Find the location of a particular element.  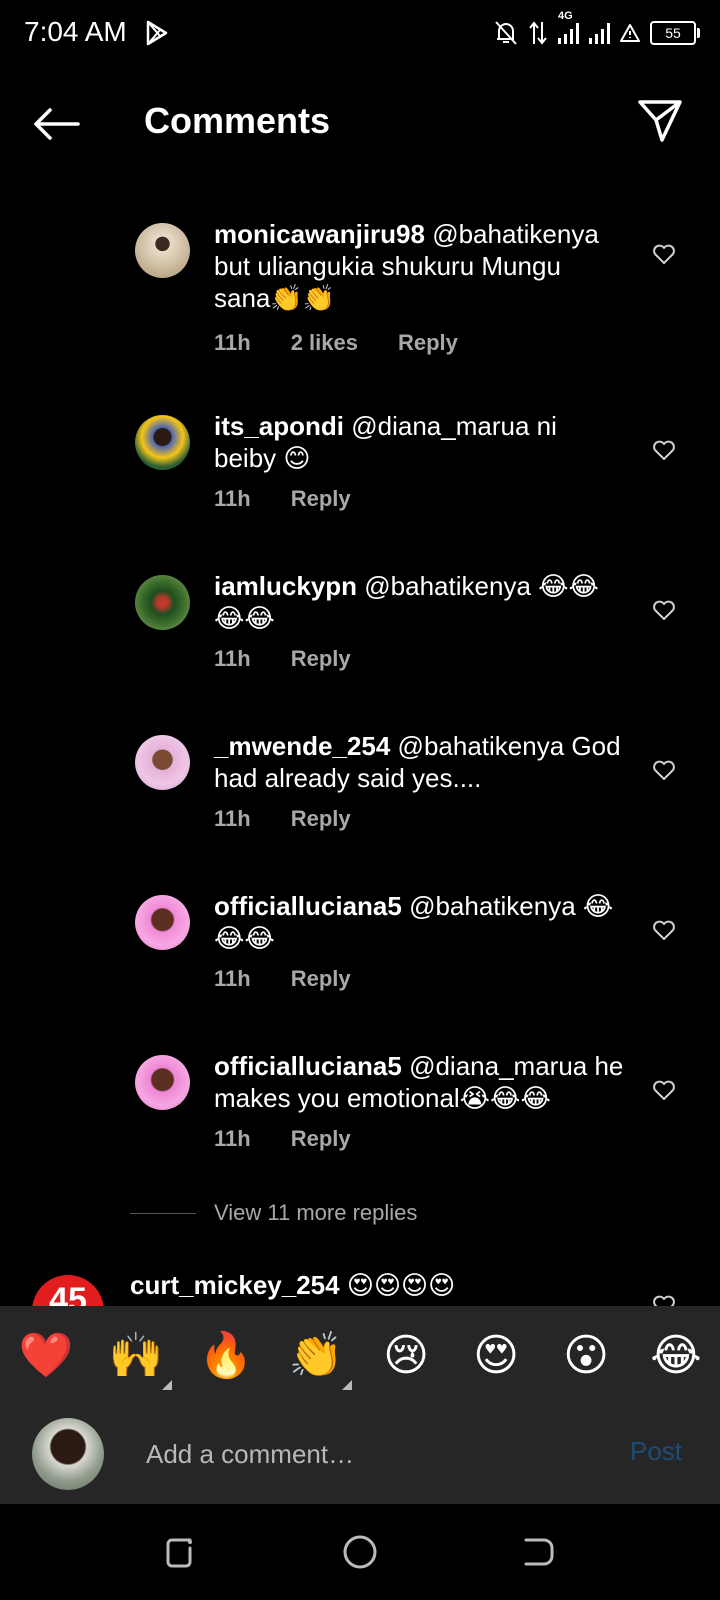

comment-input is located at coordinates (366, 1454).